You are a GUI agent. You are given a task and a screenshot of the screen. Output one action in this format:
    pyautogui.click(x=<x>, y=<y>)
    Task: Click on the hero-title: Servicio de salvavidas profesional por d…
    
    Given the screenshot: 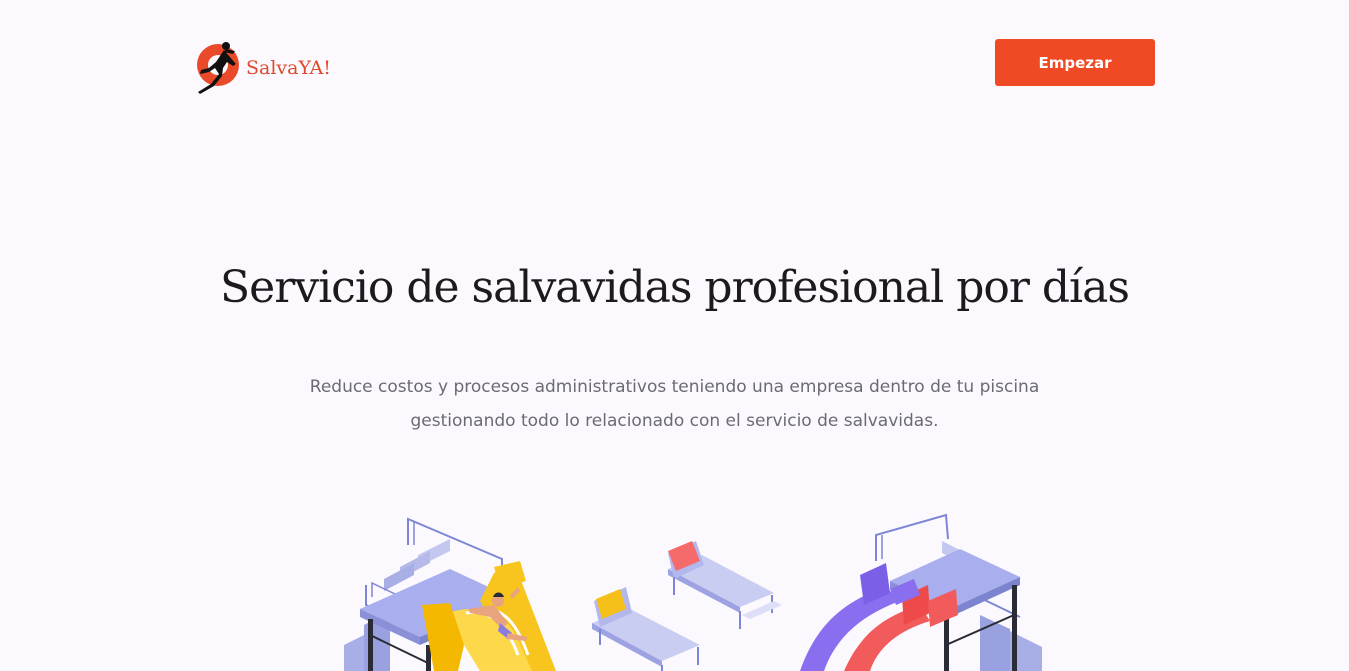 What is the action you would take?
    pyautogui.click(x=675, y=287)
    